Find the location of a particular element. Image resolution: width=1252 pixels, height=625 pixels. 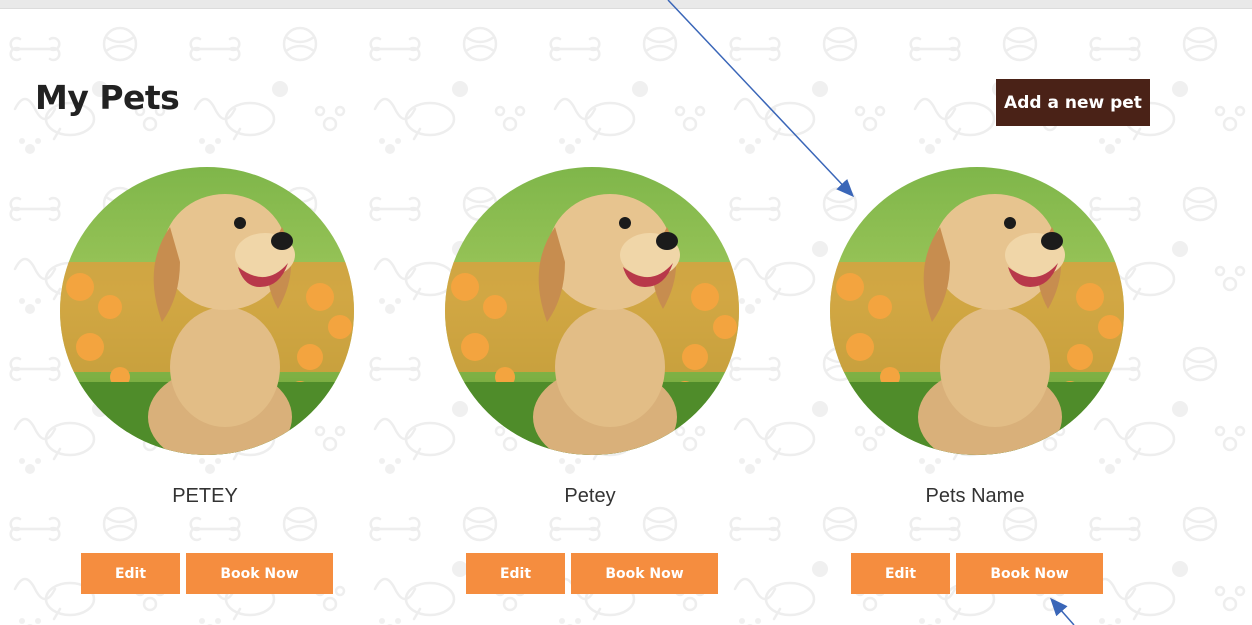

add-new-pet-button: Add a new pet is located at coordinates (1073, 102).